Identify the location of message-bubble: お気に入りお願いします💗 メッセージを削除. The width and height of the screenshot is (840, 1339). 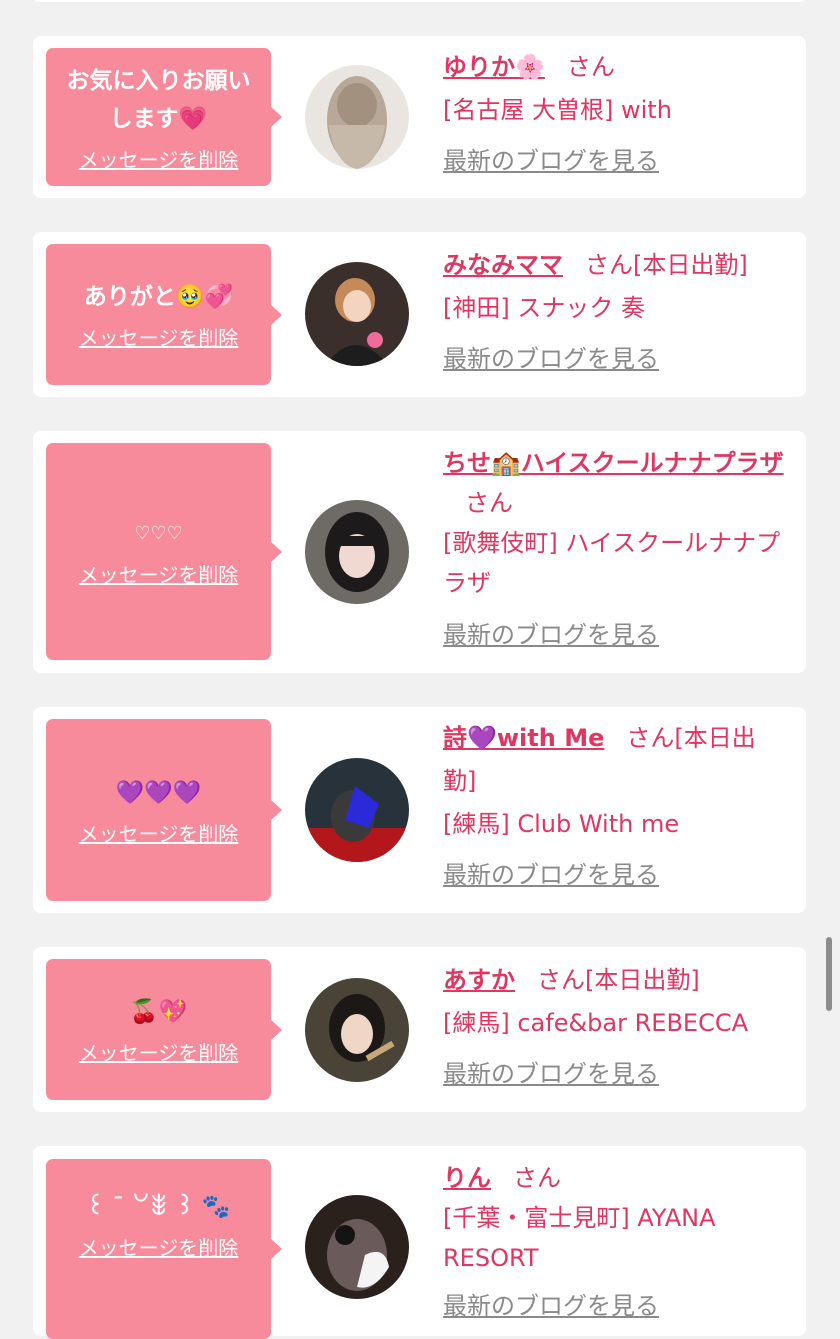
(164, 117).